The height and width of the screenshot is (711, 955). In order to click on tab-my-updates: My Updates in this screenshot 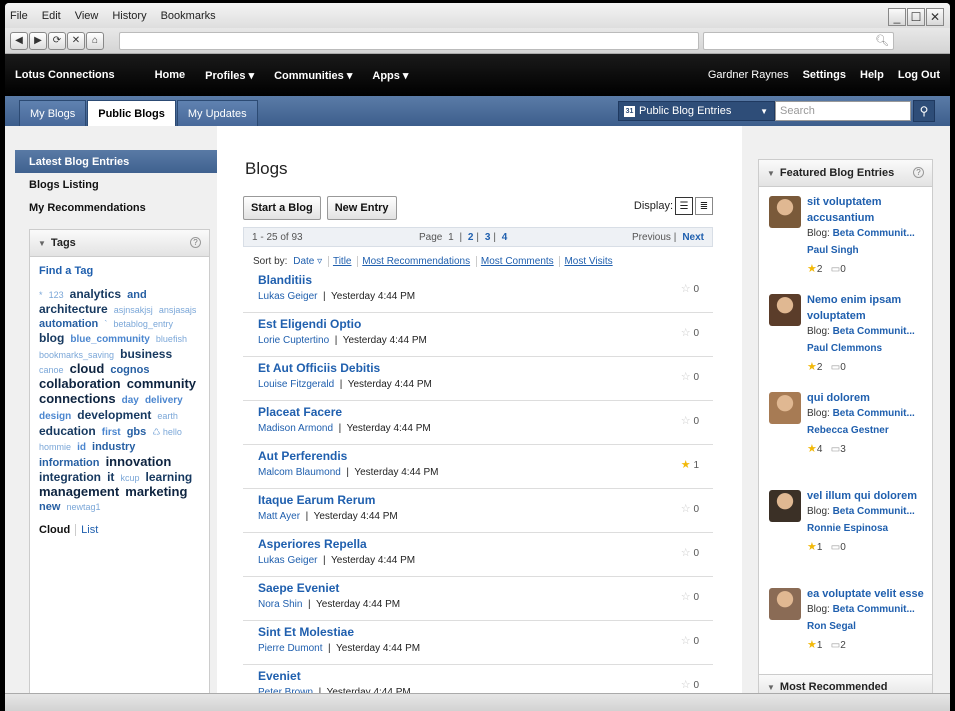, I will do `click(217, 113)`.